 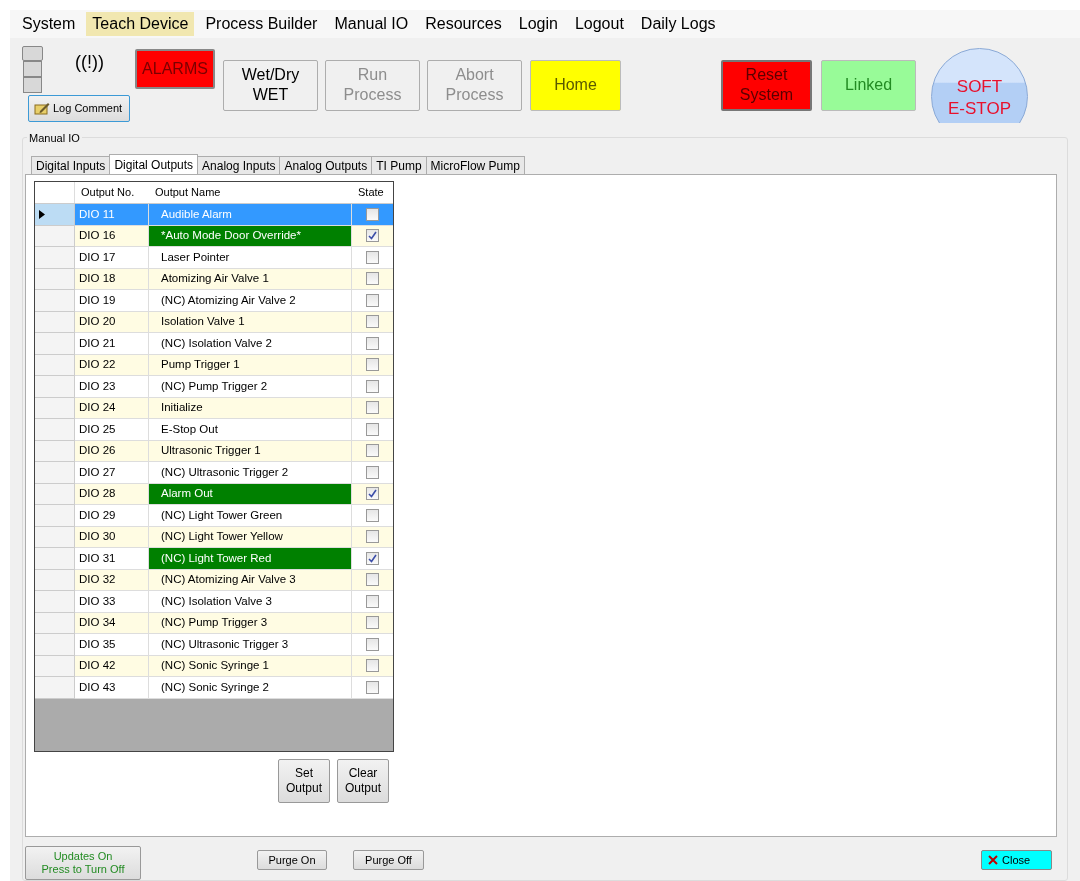 What do you see at coordinates (112, 602) in the screenshot?
I see `table-cell: DIO 33` at bounding box center [112, 602].